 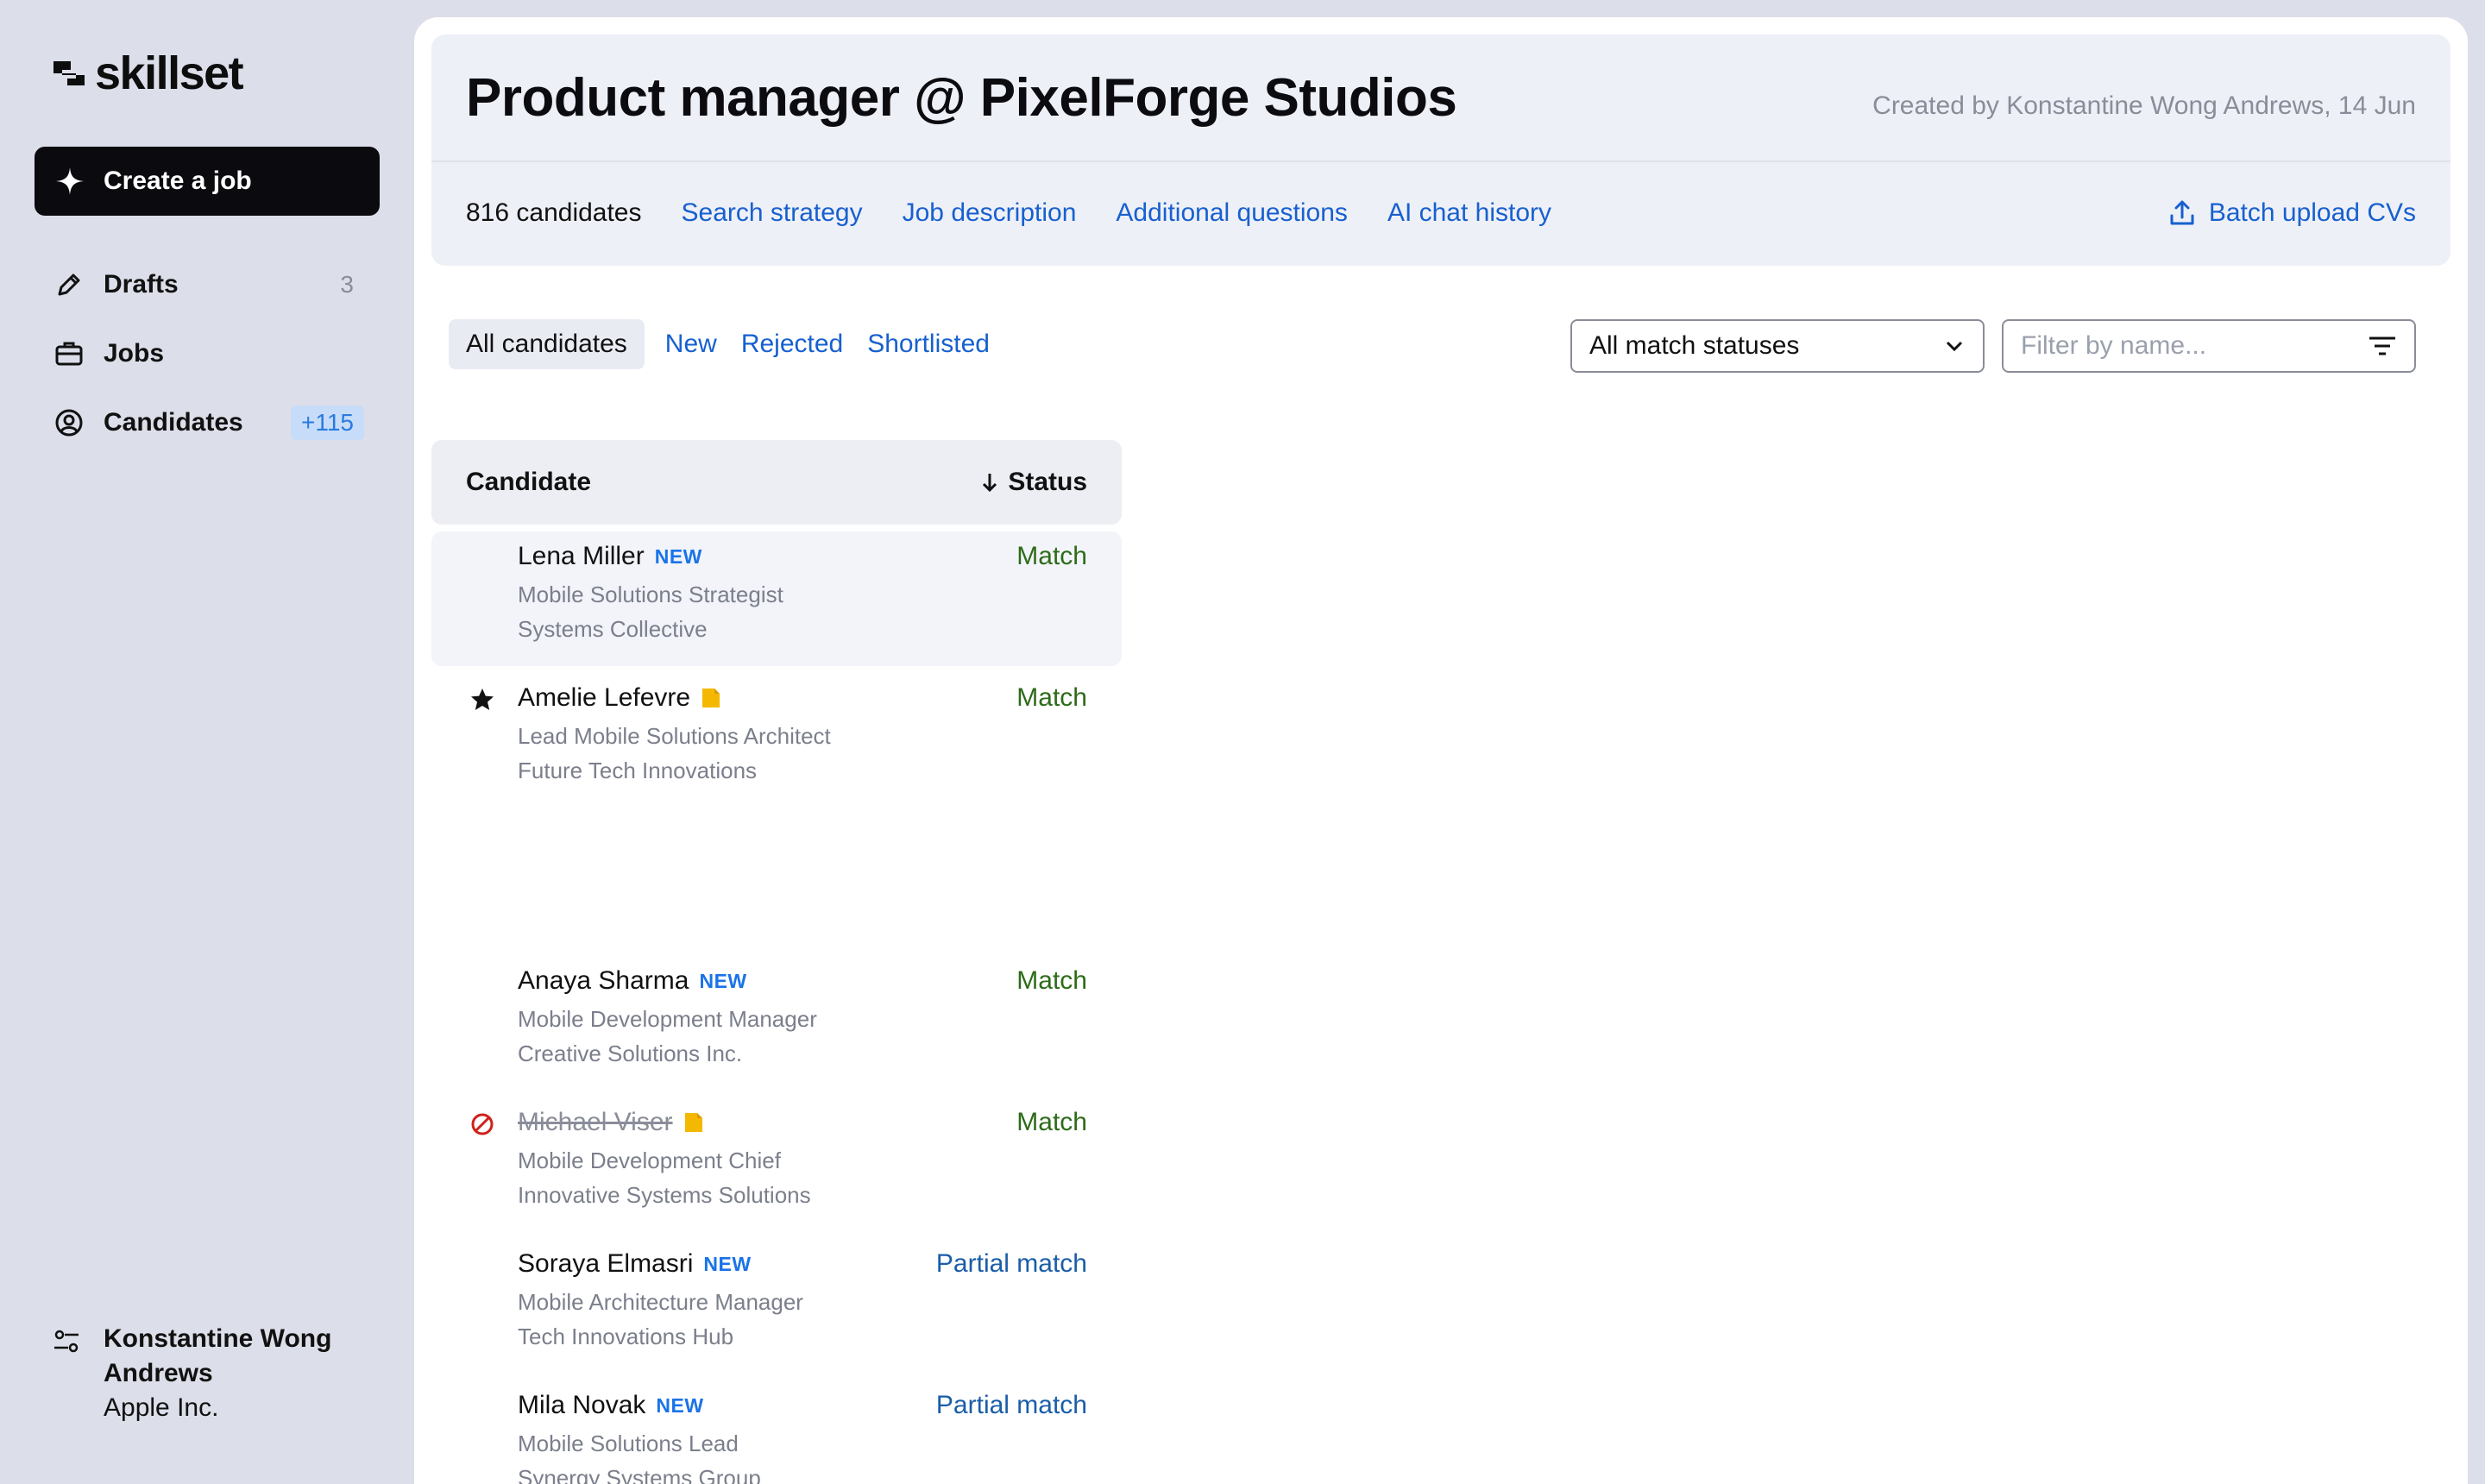 I want to click on tab-search-strategy: Search strategy, so click(x=773, y=213).